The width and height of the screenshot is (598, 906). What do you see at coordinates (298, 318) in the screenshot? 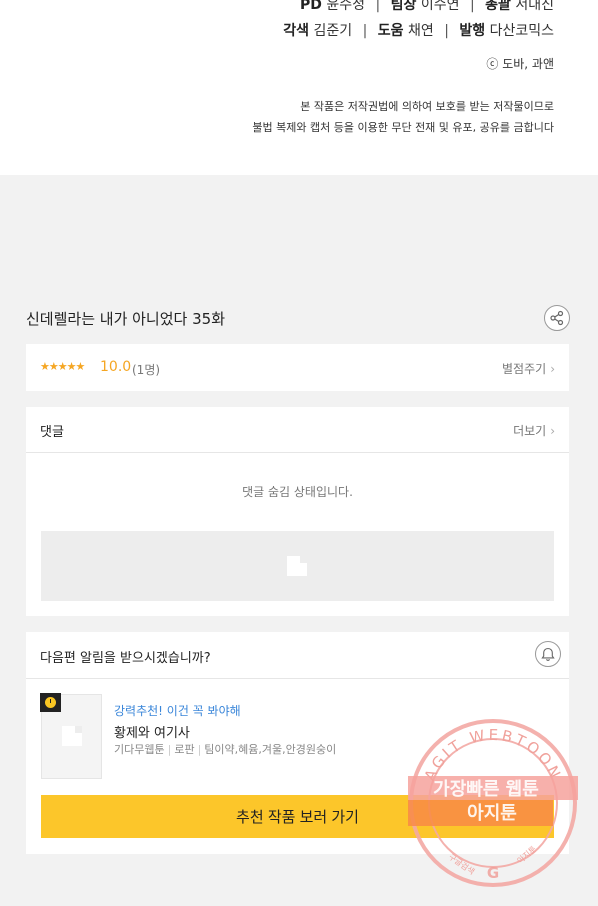
I see `episode-title-row: 신데렐라는 내가 아니었다 35화` at bounding box center [298, 318].